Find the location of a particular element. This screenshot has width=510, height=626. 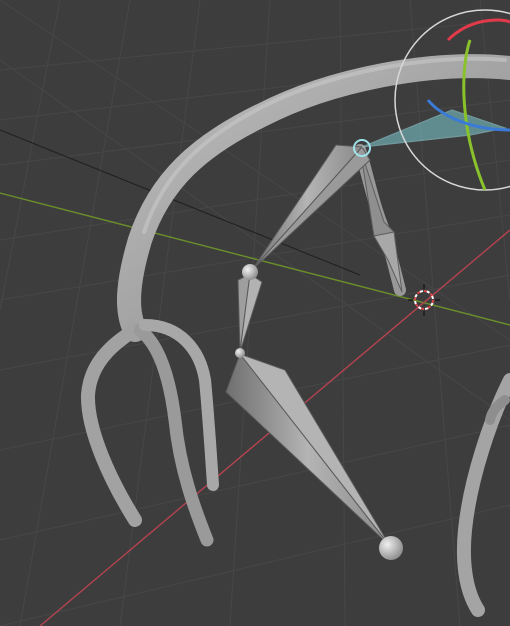

bone-joint-middle is located at coordinates (250, 272).